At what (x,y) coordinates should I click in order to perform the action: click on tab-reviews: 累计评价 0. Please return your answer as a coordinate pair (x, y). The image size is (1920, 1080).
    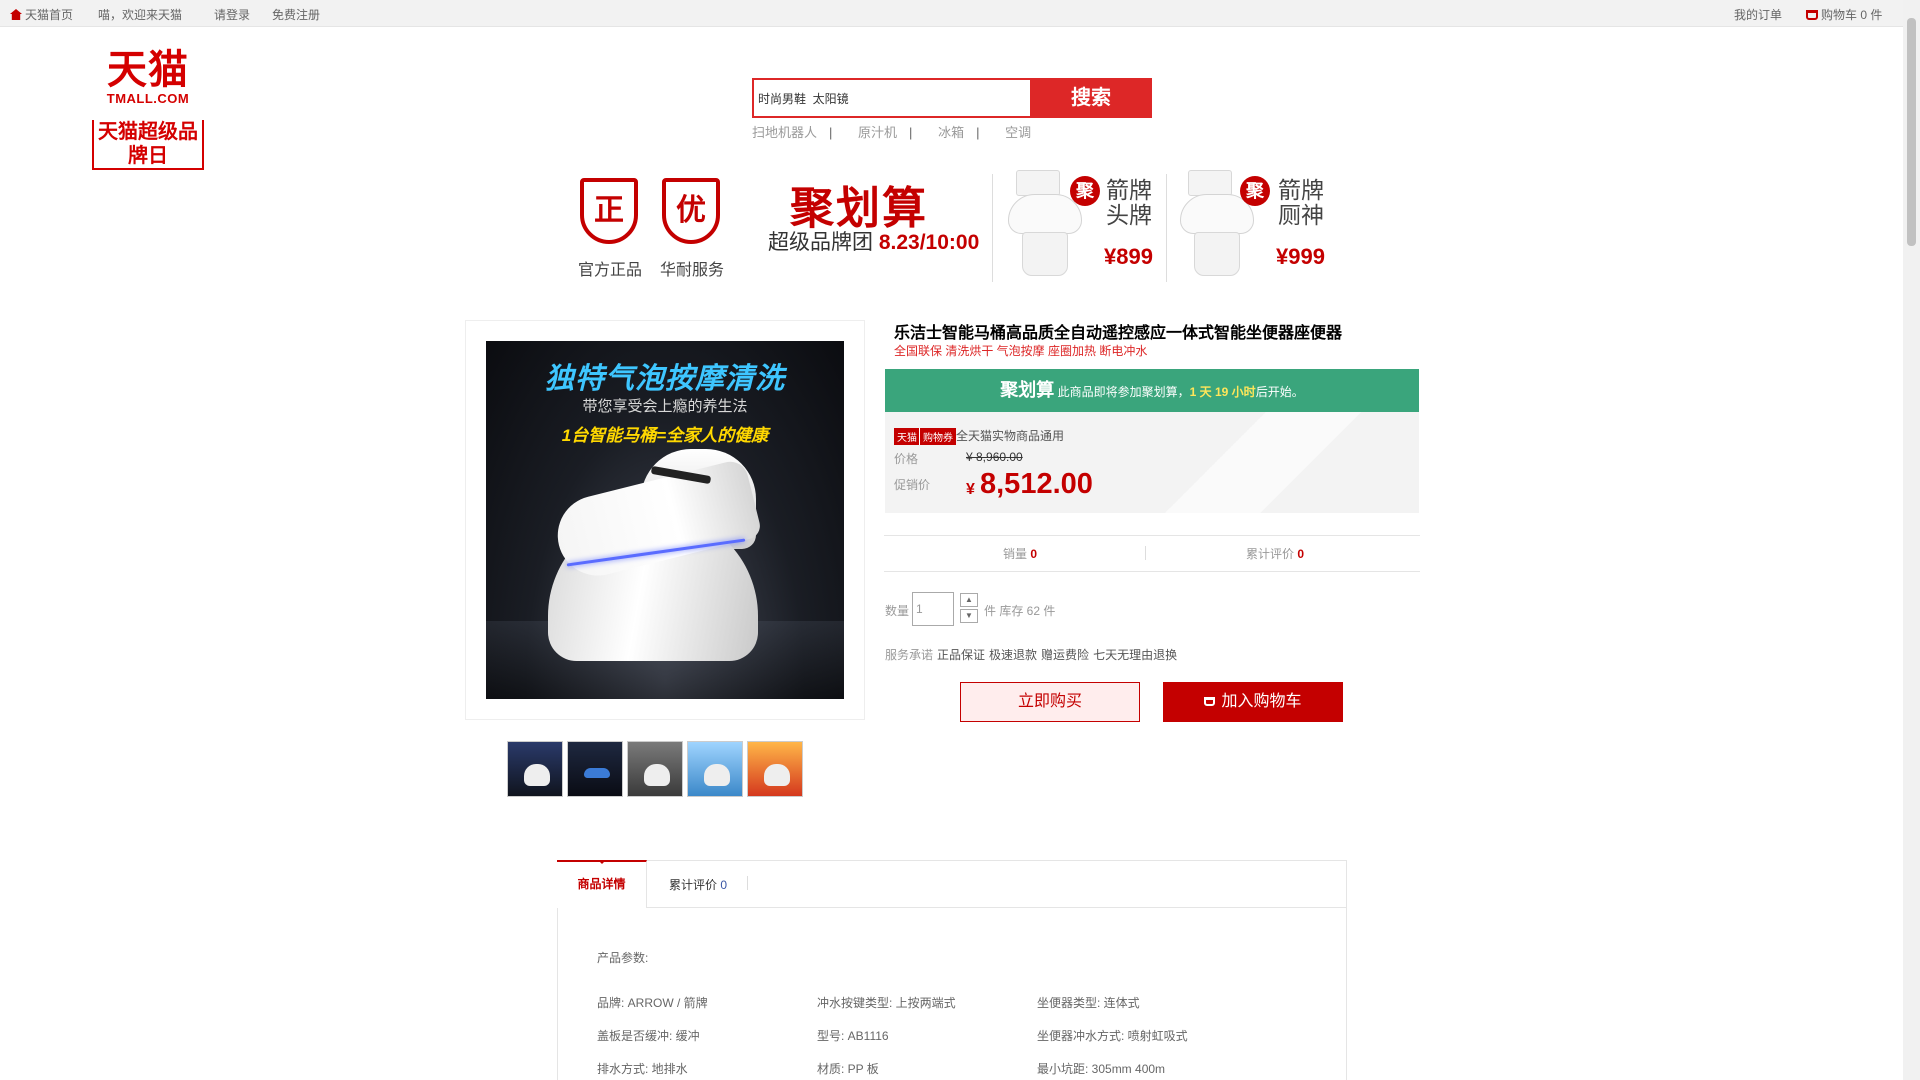
    Looking at the image, I should click on (698, 884).